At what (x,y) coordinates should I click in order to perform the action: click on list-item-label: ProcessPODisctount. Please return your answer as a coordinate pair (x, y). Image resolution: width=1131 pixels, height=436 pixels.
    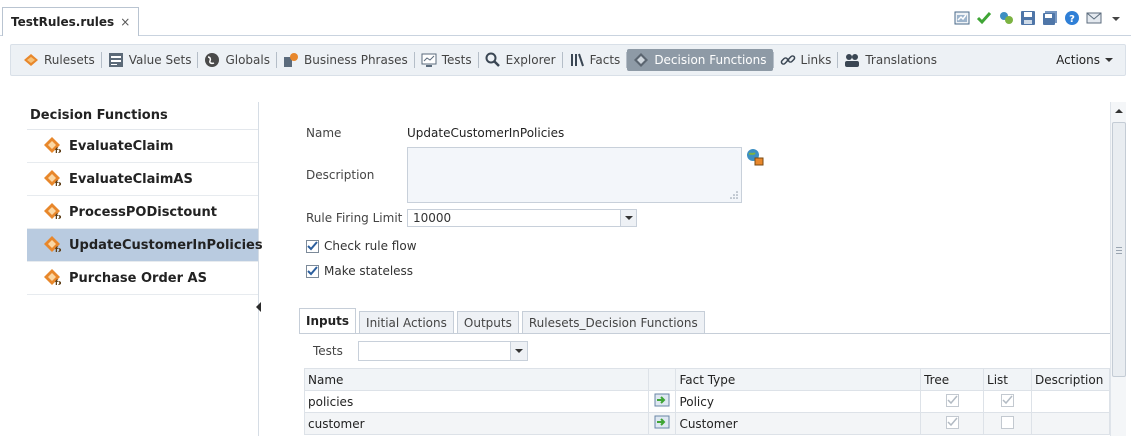
    Looking at the image, I should click on (143, 212).